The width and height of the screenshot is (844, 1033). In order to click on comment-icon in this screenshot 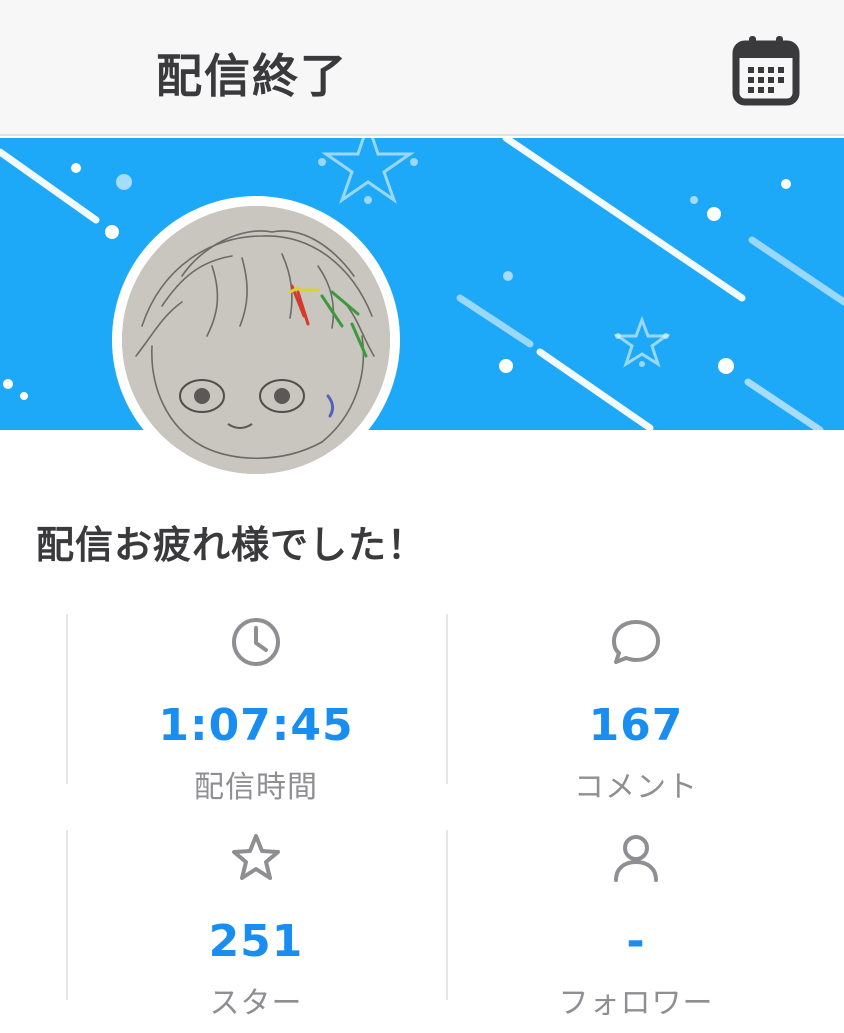, I will do `click(636, 642)`.